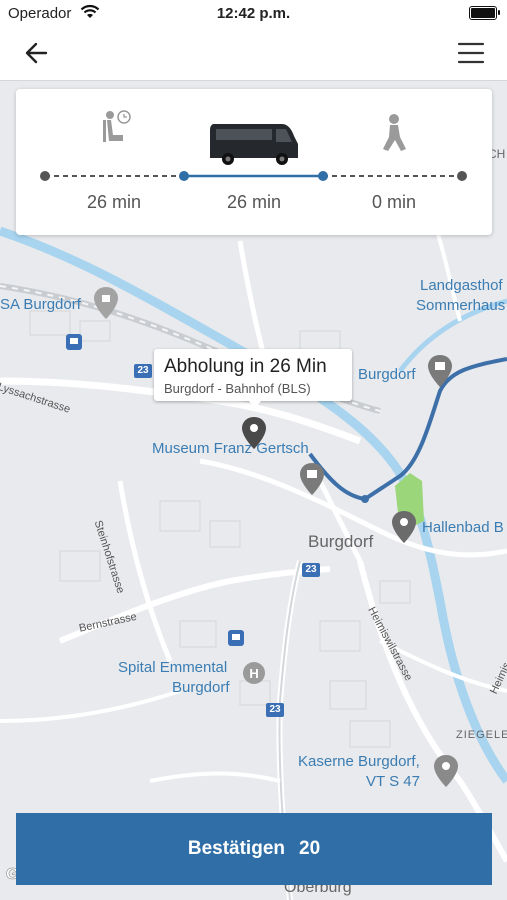 This screenshot has width=507, height=900. What do you see at coordinates (394, 132) in the screenshot?
I see `walking-person-icon` at bounding box center [394, 132].